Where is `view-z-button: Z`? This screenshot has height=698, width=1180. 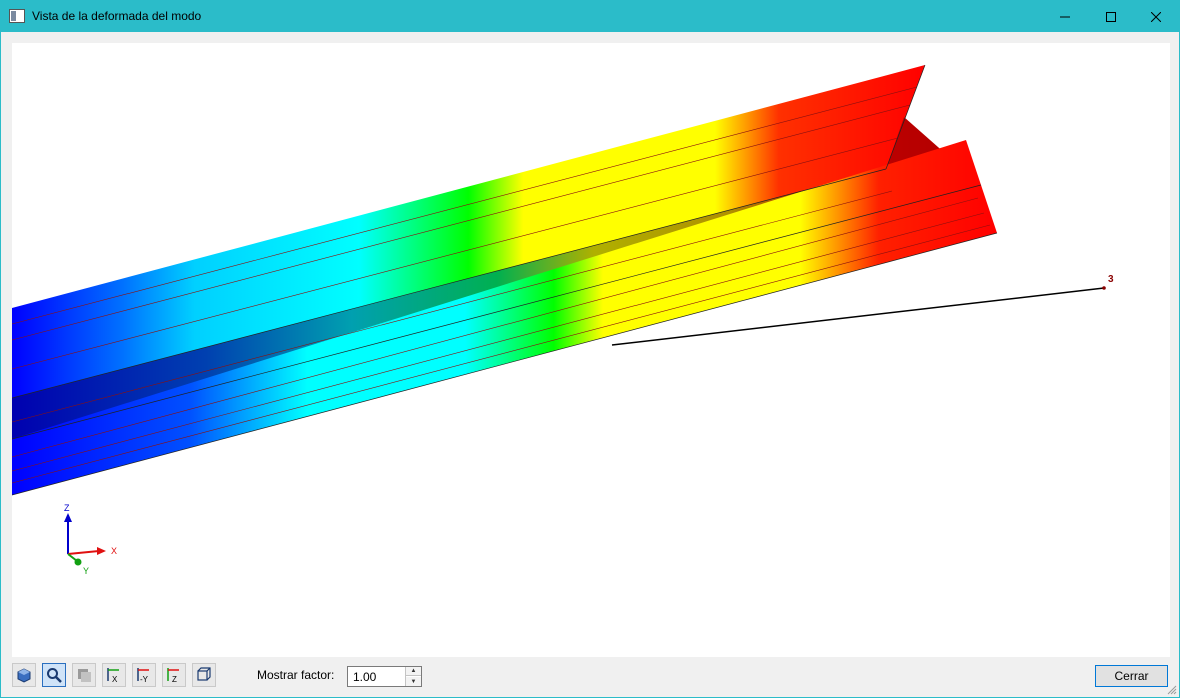 view-z-button: Z is located at coordinates (174, 675).